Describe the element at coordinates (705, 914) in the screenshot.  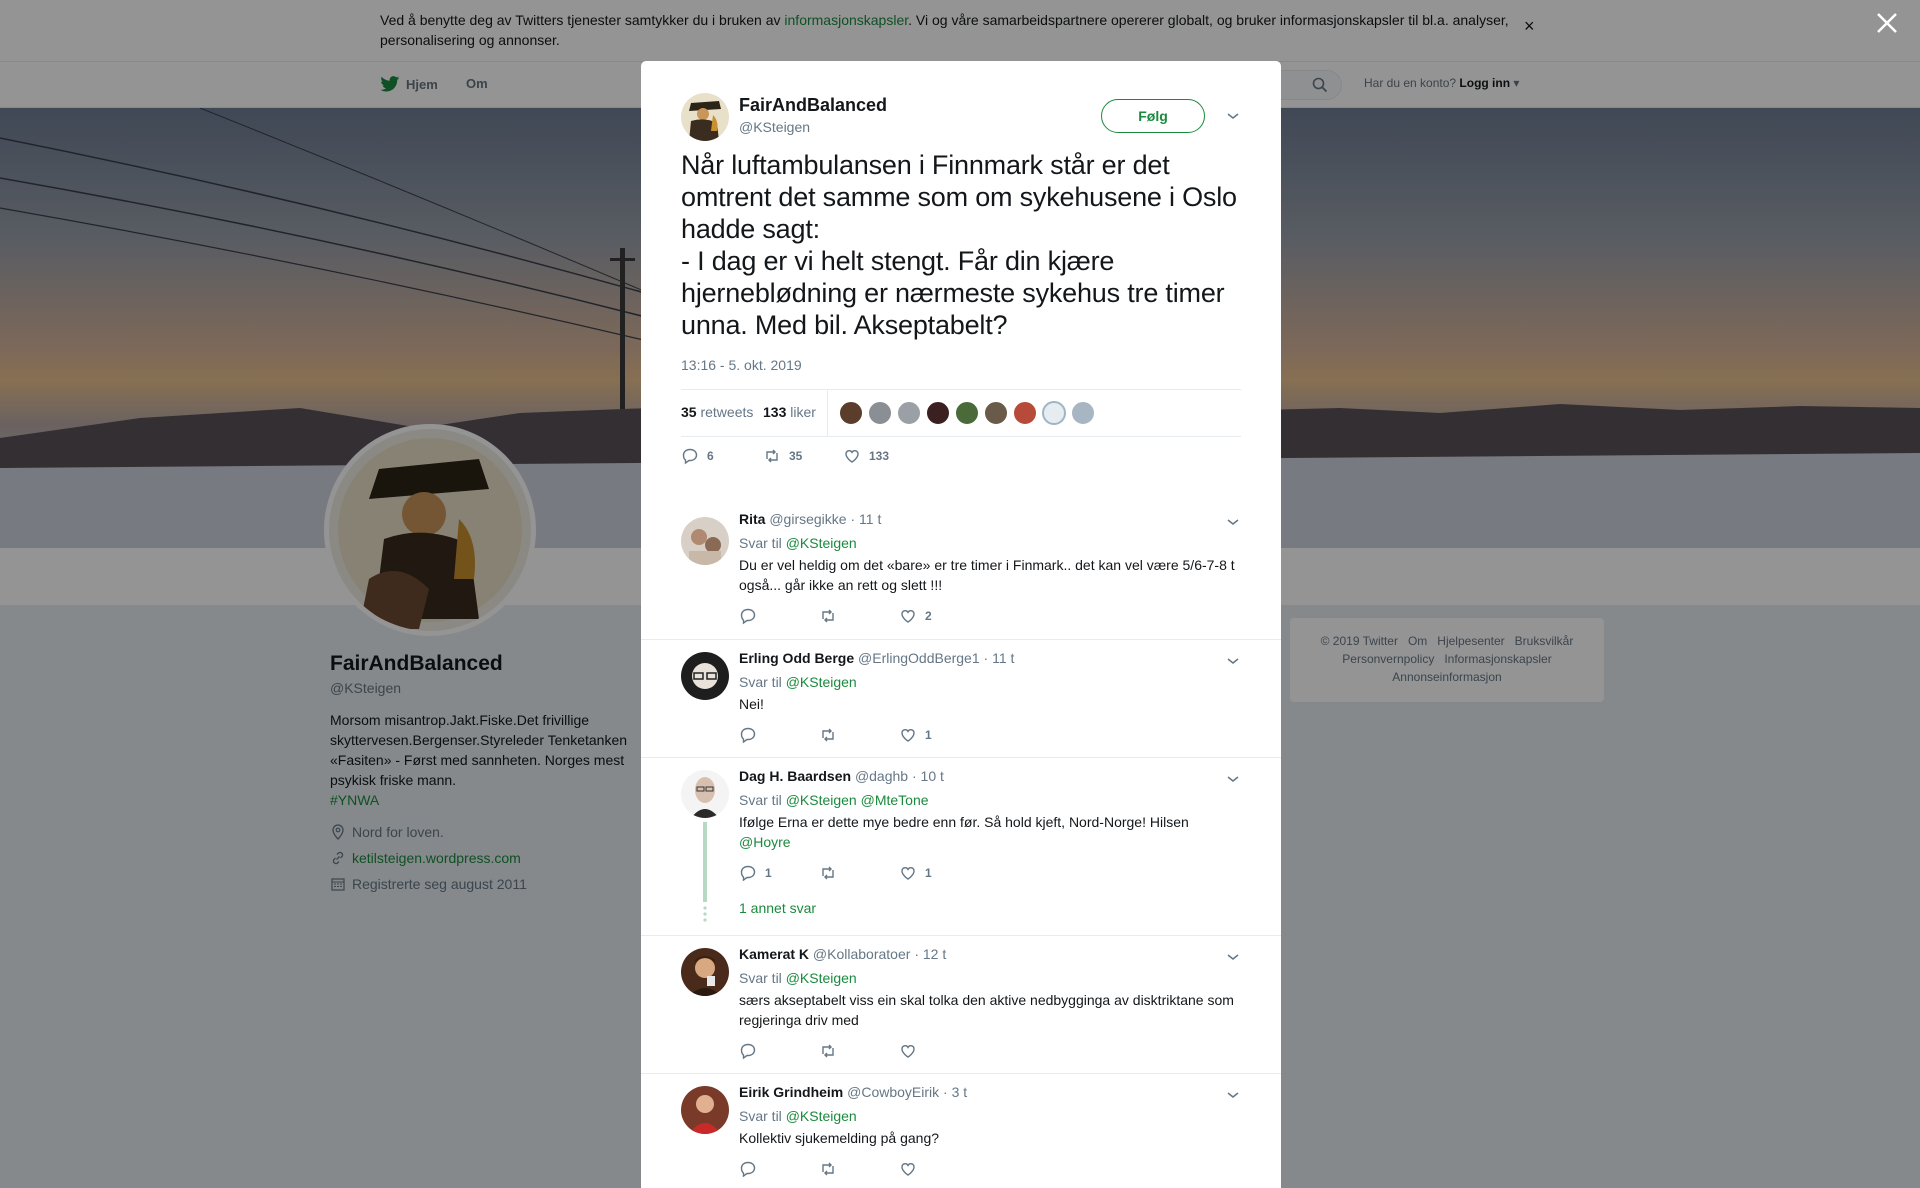
I see `thread-dots-icon` at that location.